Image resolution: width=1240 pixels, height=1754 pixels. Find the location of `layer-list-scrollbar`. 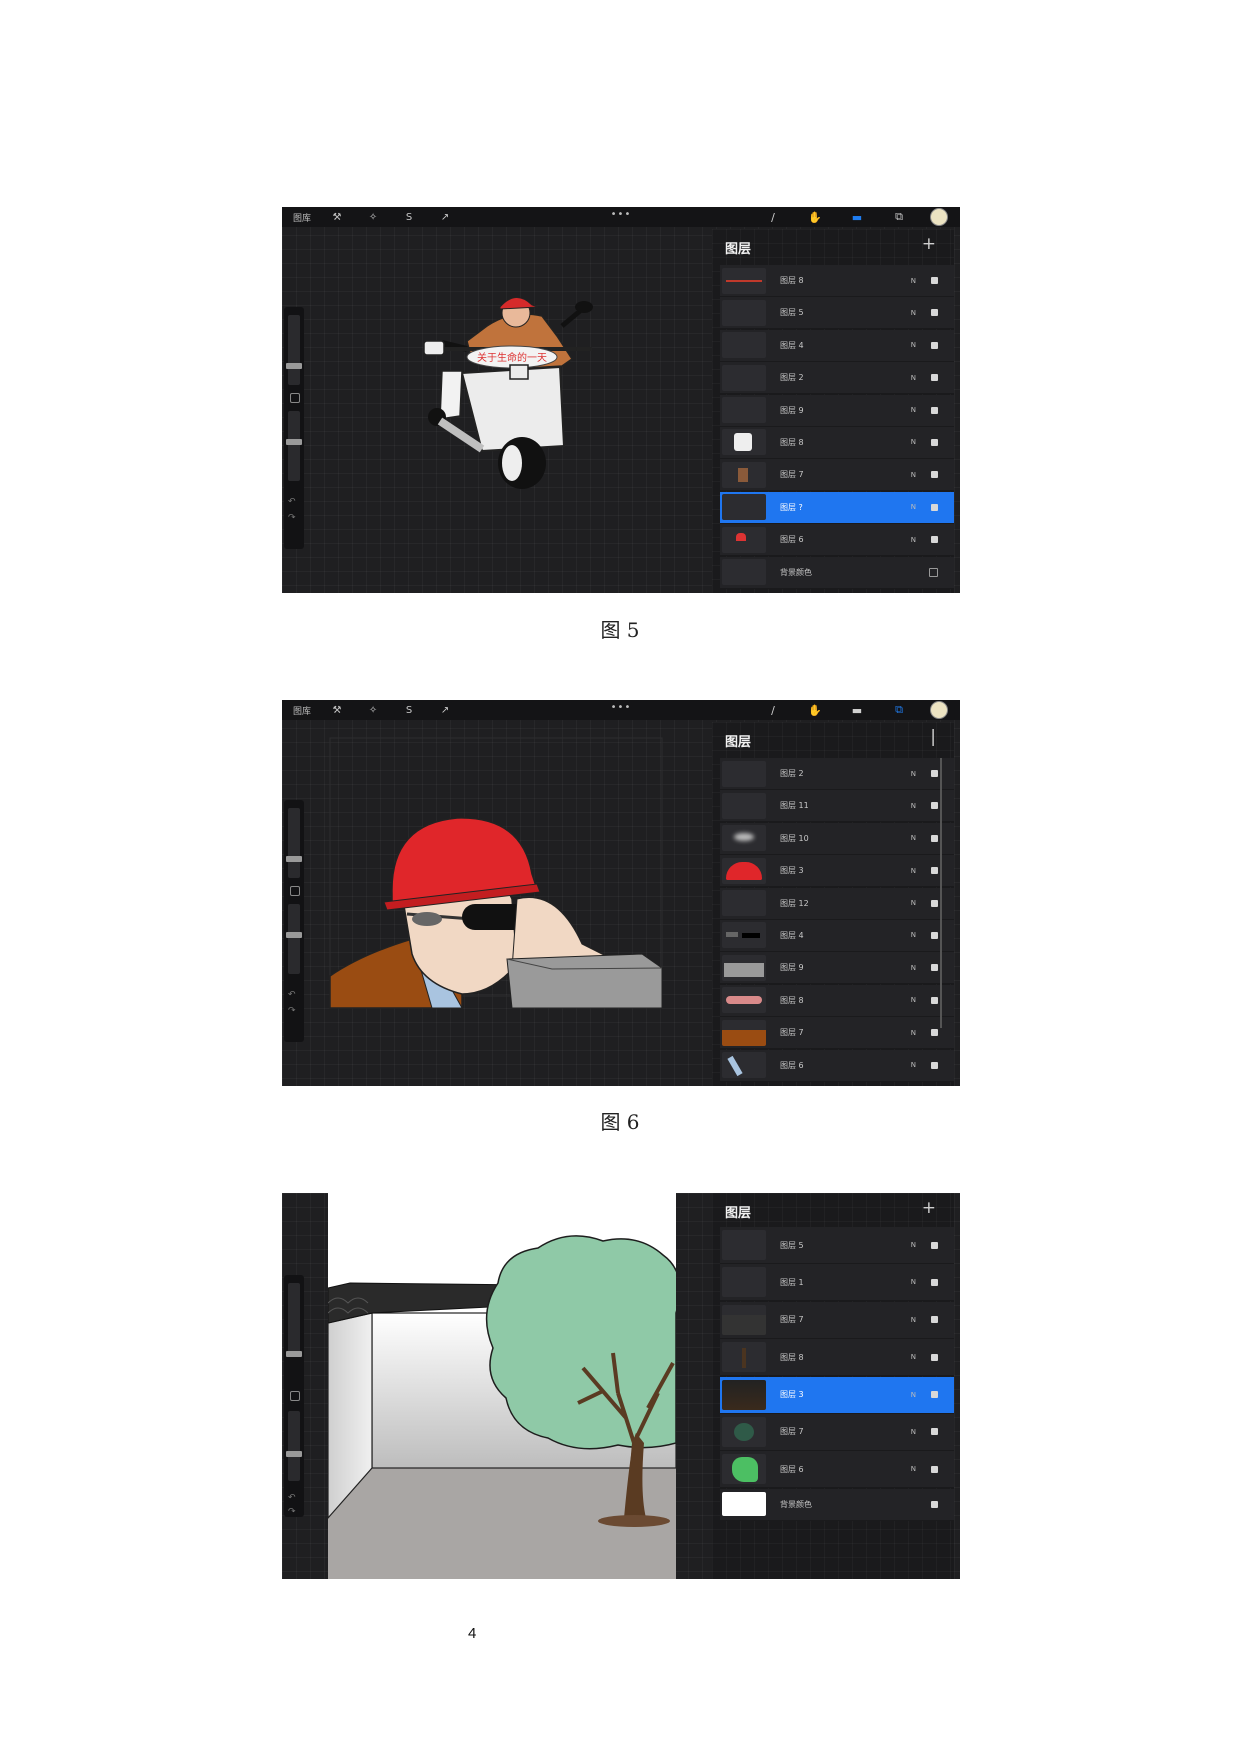

layer-list-scrollbar is located at coordinates (941, 893).